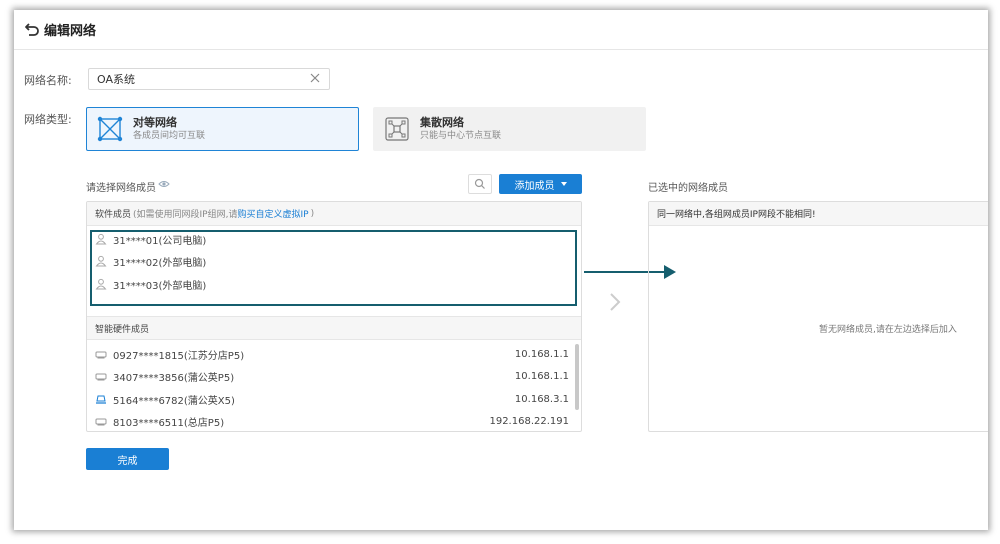 This screenshot has height=544, width=1000. What do you see at coordinates (160, 286) in the screenshot?
I see `software-member-name: 31****03(外部电脑)` at bounding box center [160, 286].